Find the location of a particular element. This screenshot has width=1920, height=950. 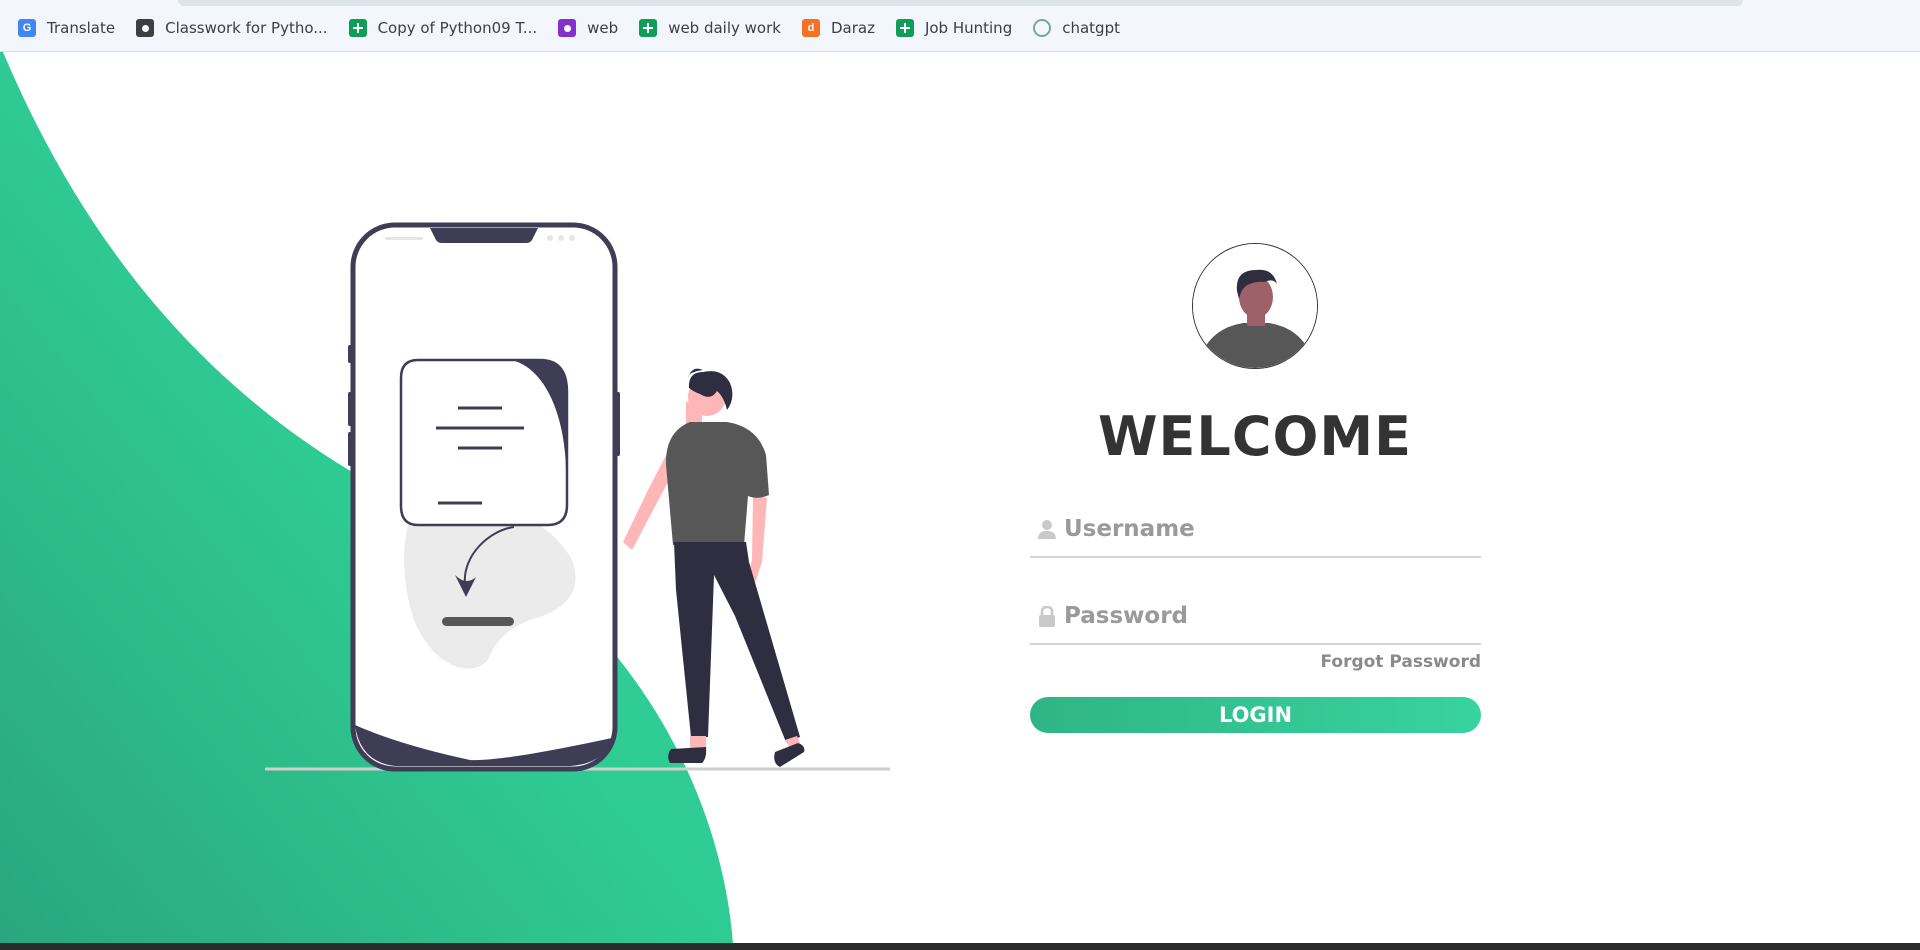

username-field is located at coordinates (1255, 530).